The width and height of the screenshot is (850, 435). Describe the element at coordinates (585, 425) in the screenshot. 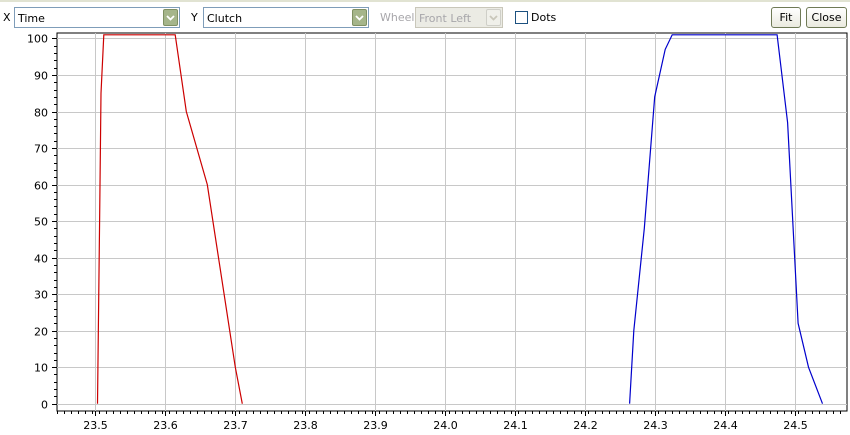

I see `x-tick-label: 24.2` at that location.